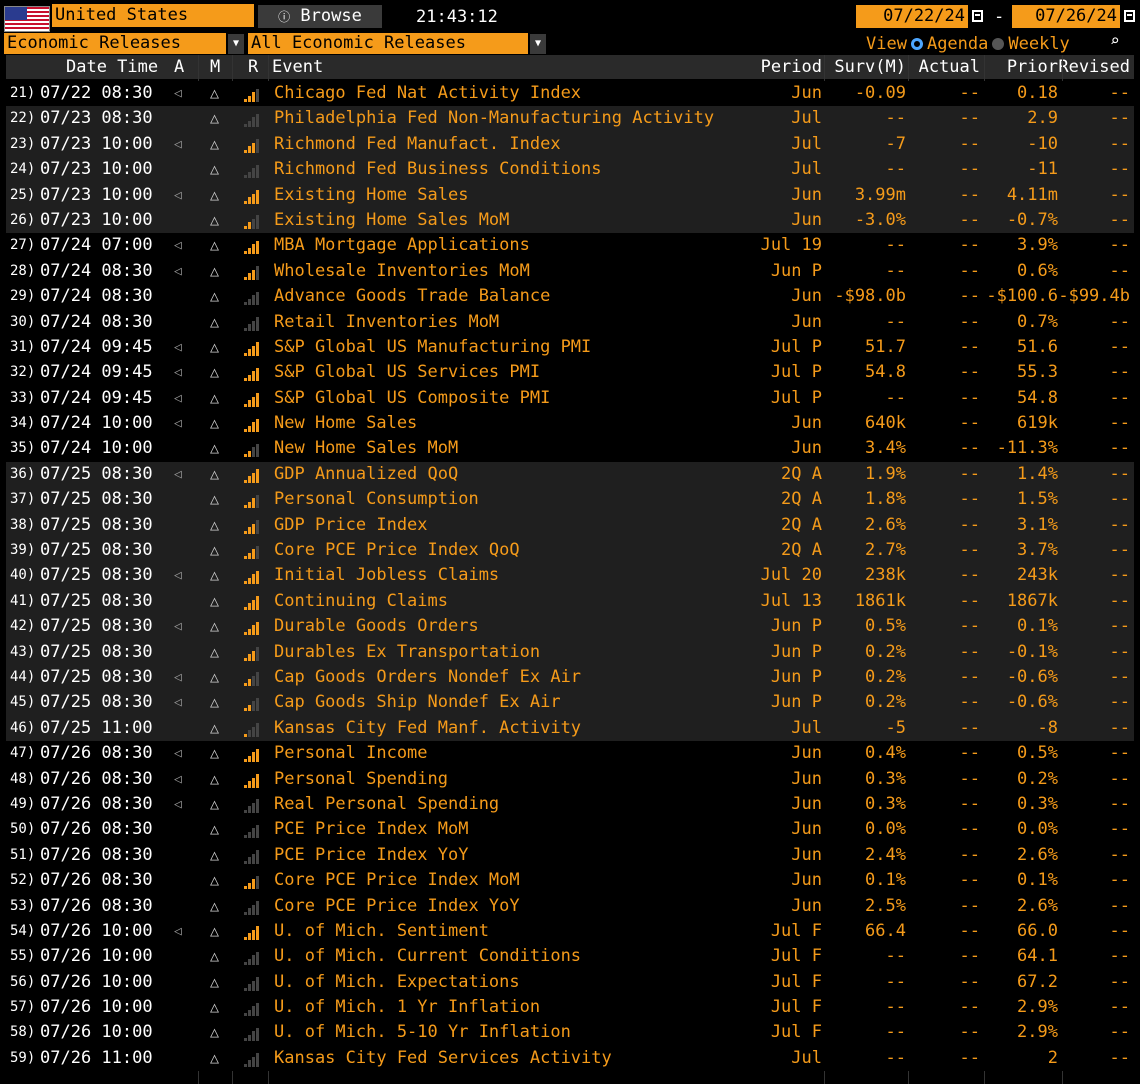 The height and width of the screenshot is (1084, 1140). What do you see at coordinates (427, 93) in the screenshot?
I see `row-event: Chicago Fed Nat Activity Index` at bounding box center [427, 93].